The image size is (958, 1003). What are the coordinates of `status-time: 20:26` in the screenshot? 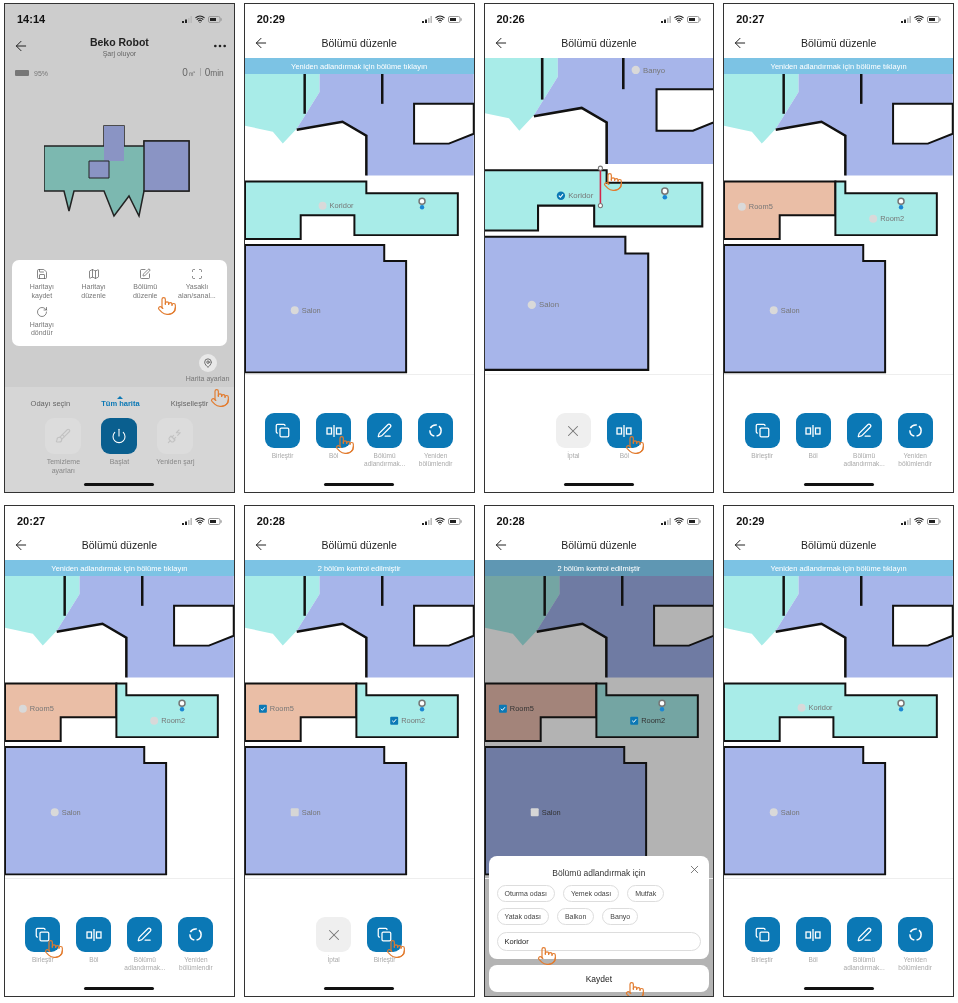 It's located at (510, 19).